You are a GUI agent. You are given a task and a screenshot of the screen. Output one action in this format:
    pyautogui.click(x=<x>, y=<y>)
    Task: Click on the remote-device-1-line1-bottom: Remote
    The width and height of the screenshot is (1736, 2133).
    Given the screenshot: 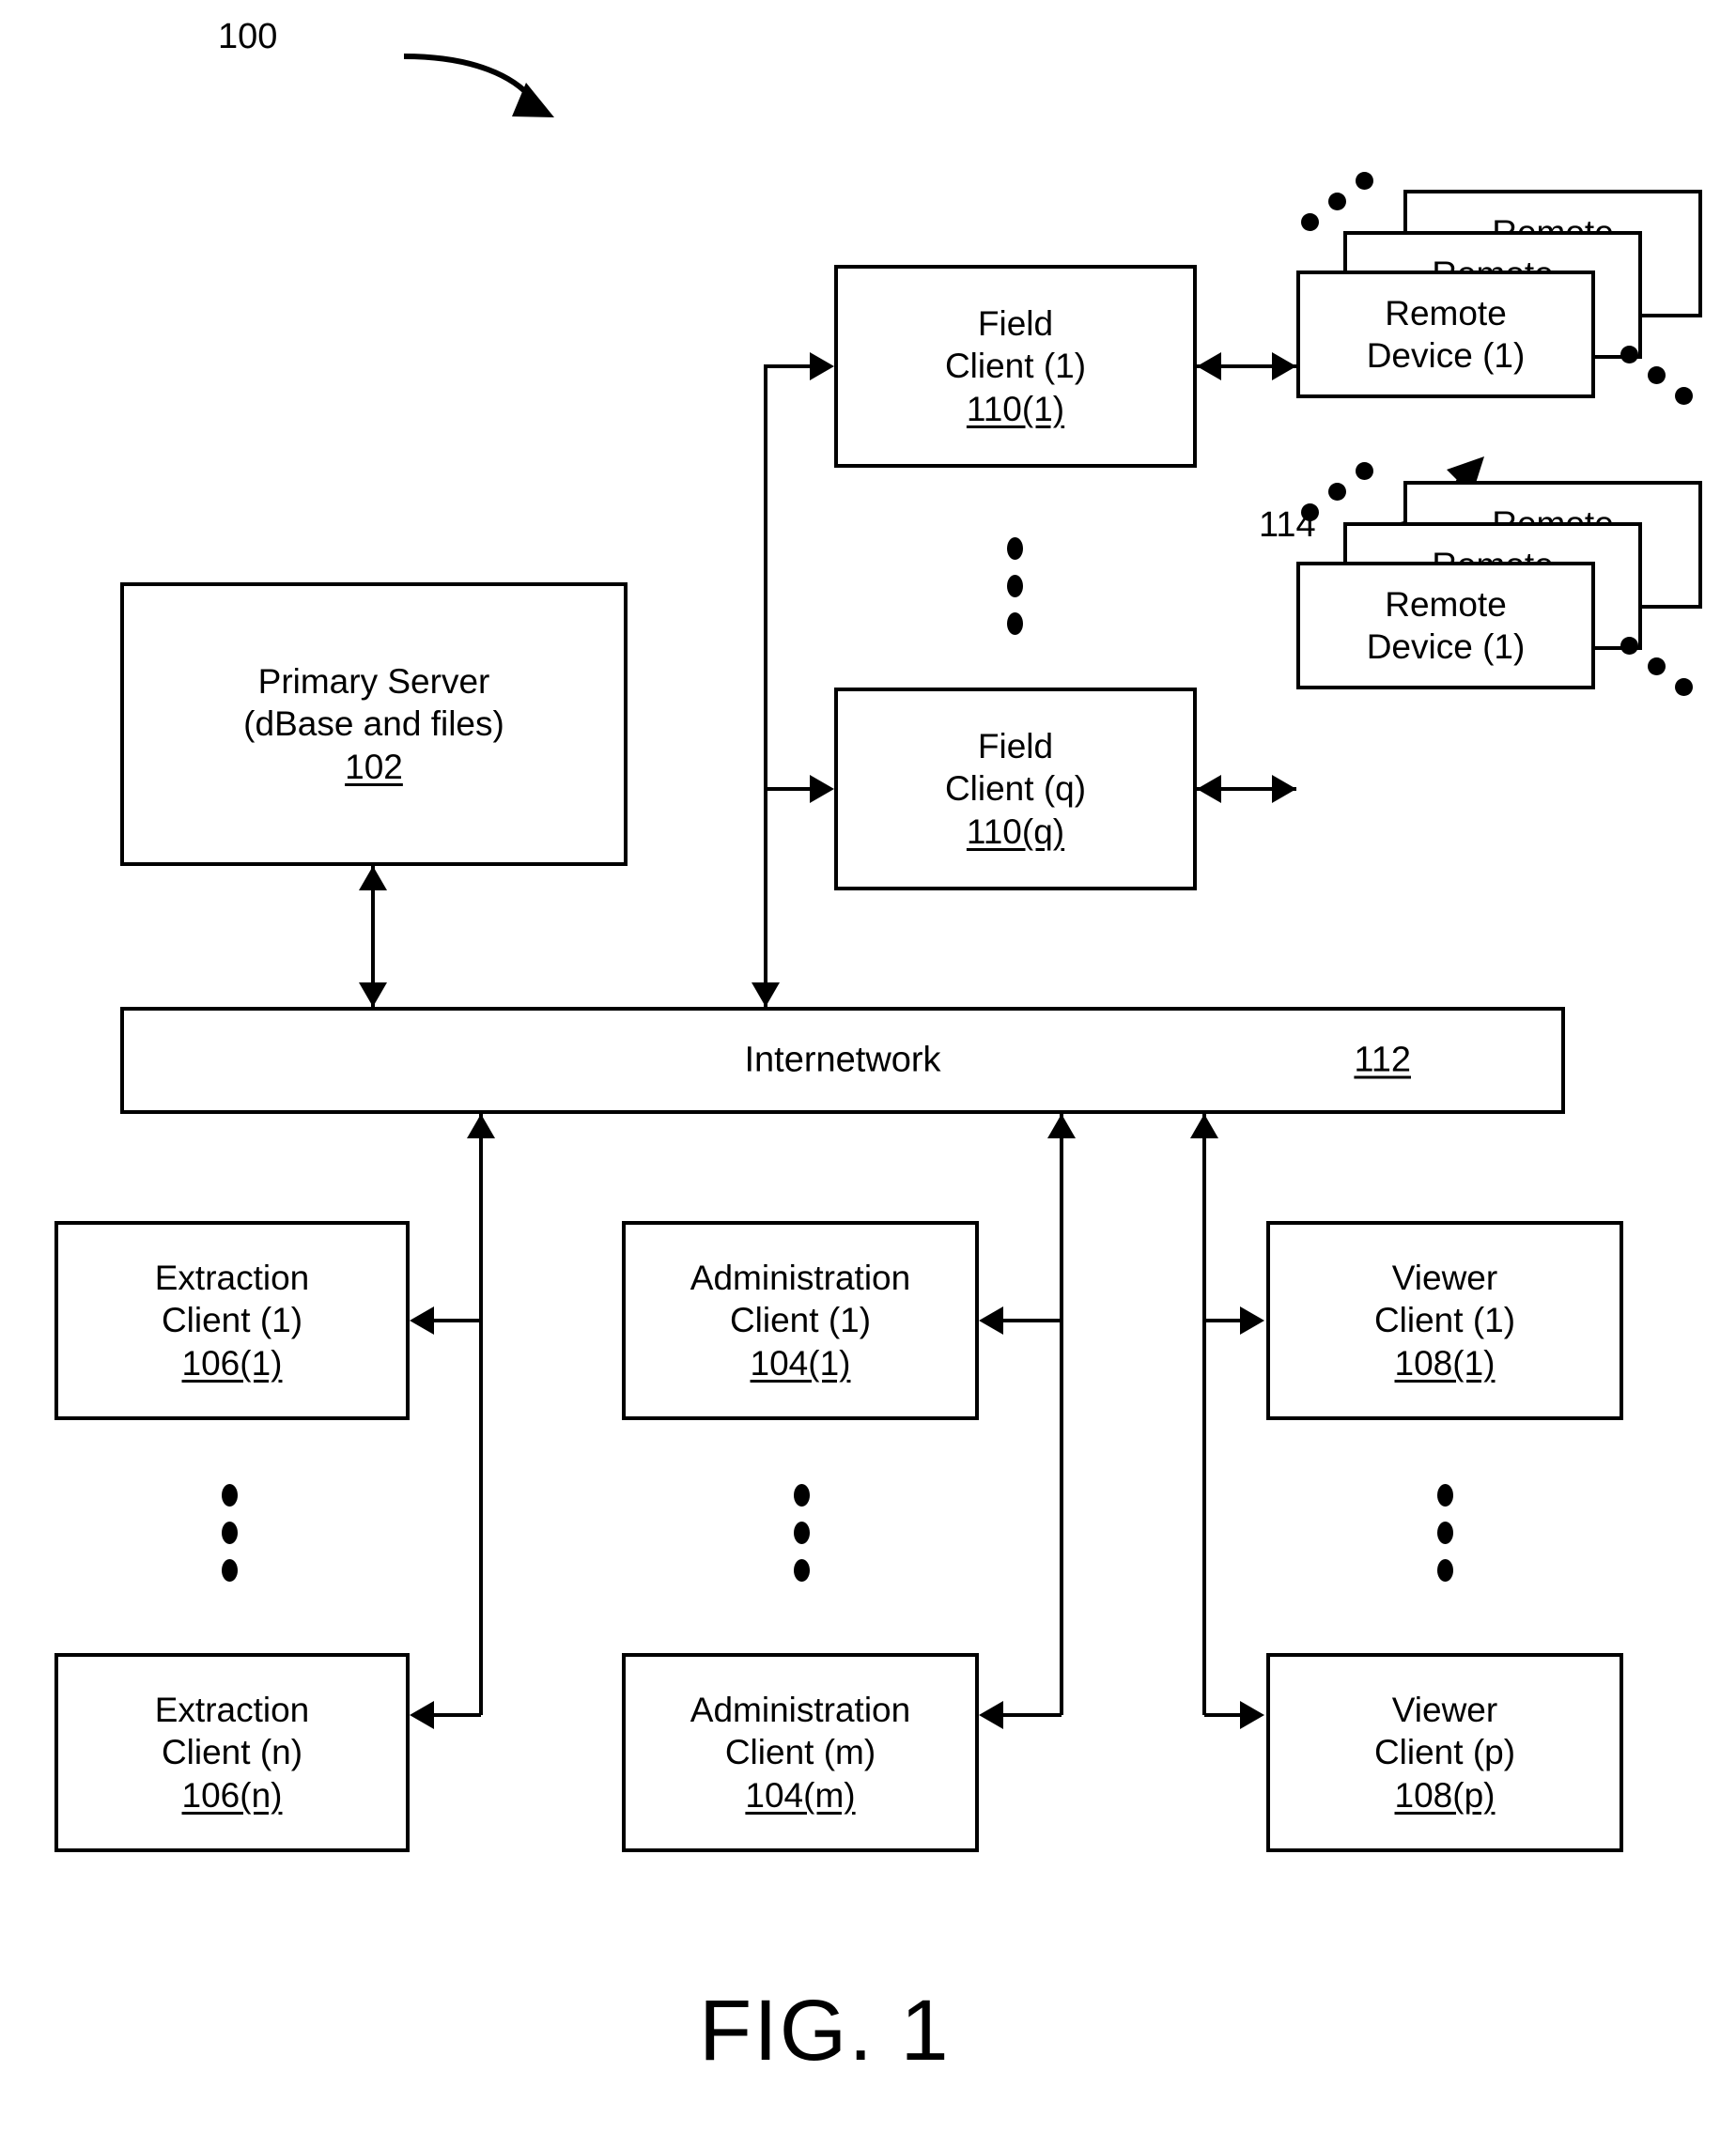 What is the action you would take?
    pyautogui.click(x=1446, y=604)
    